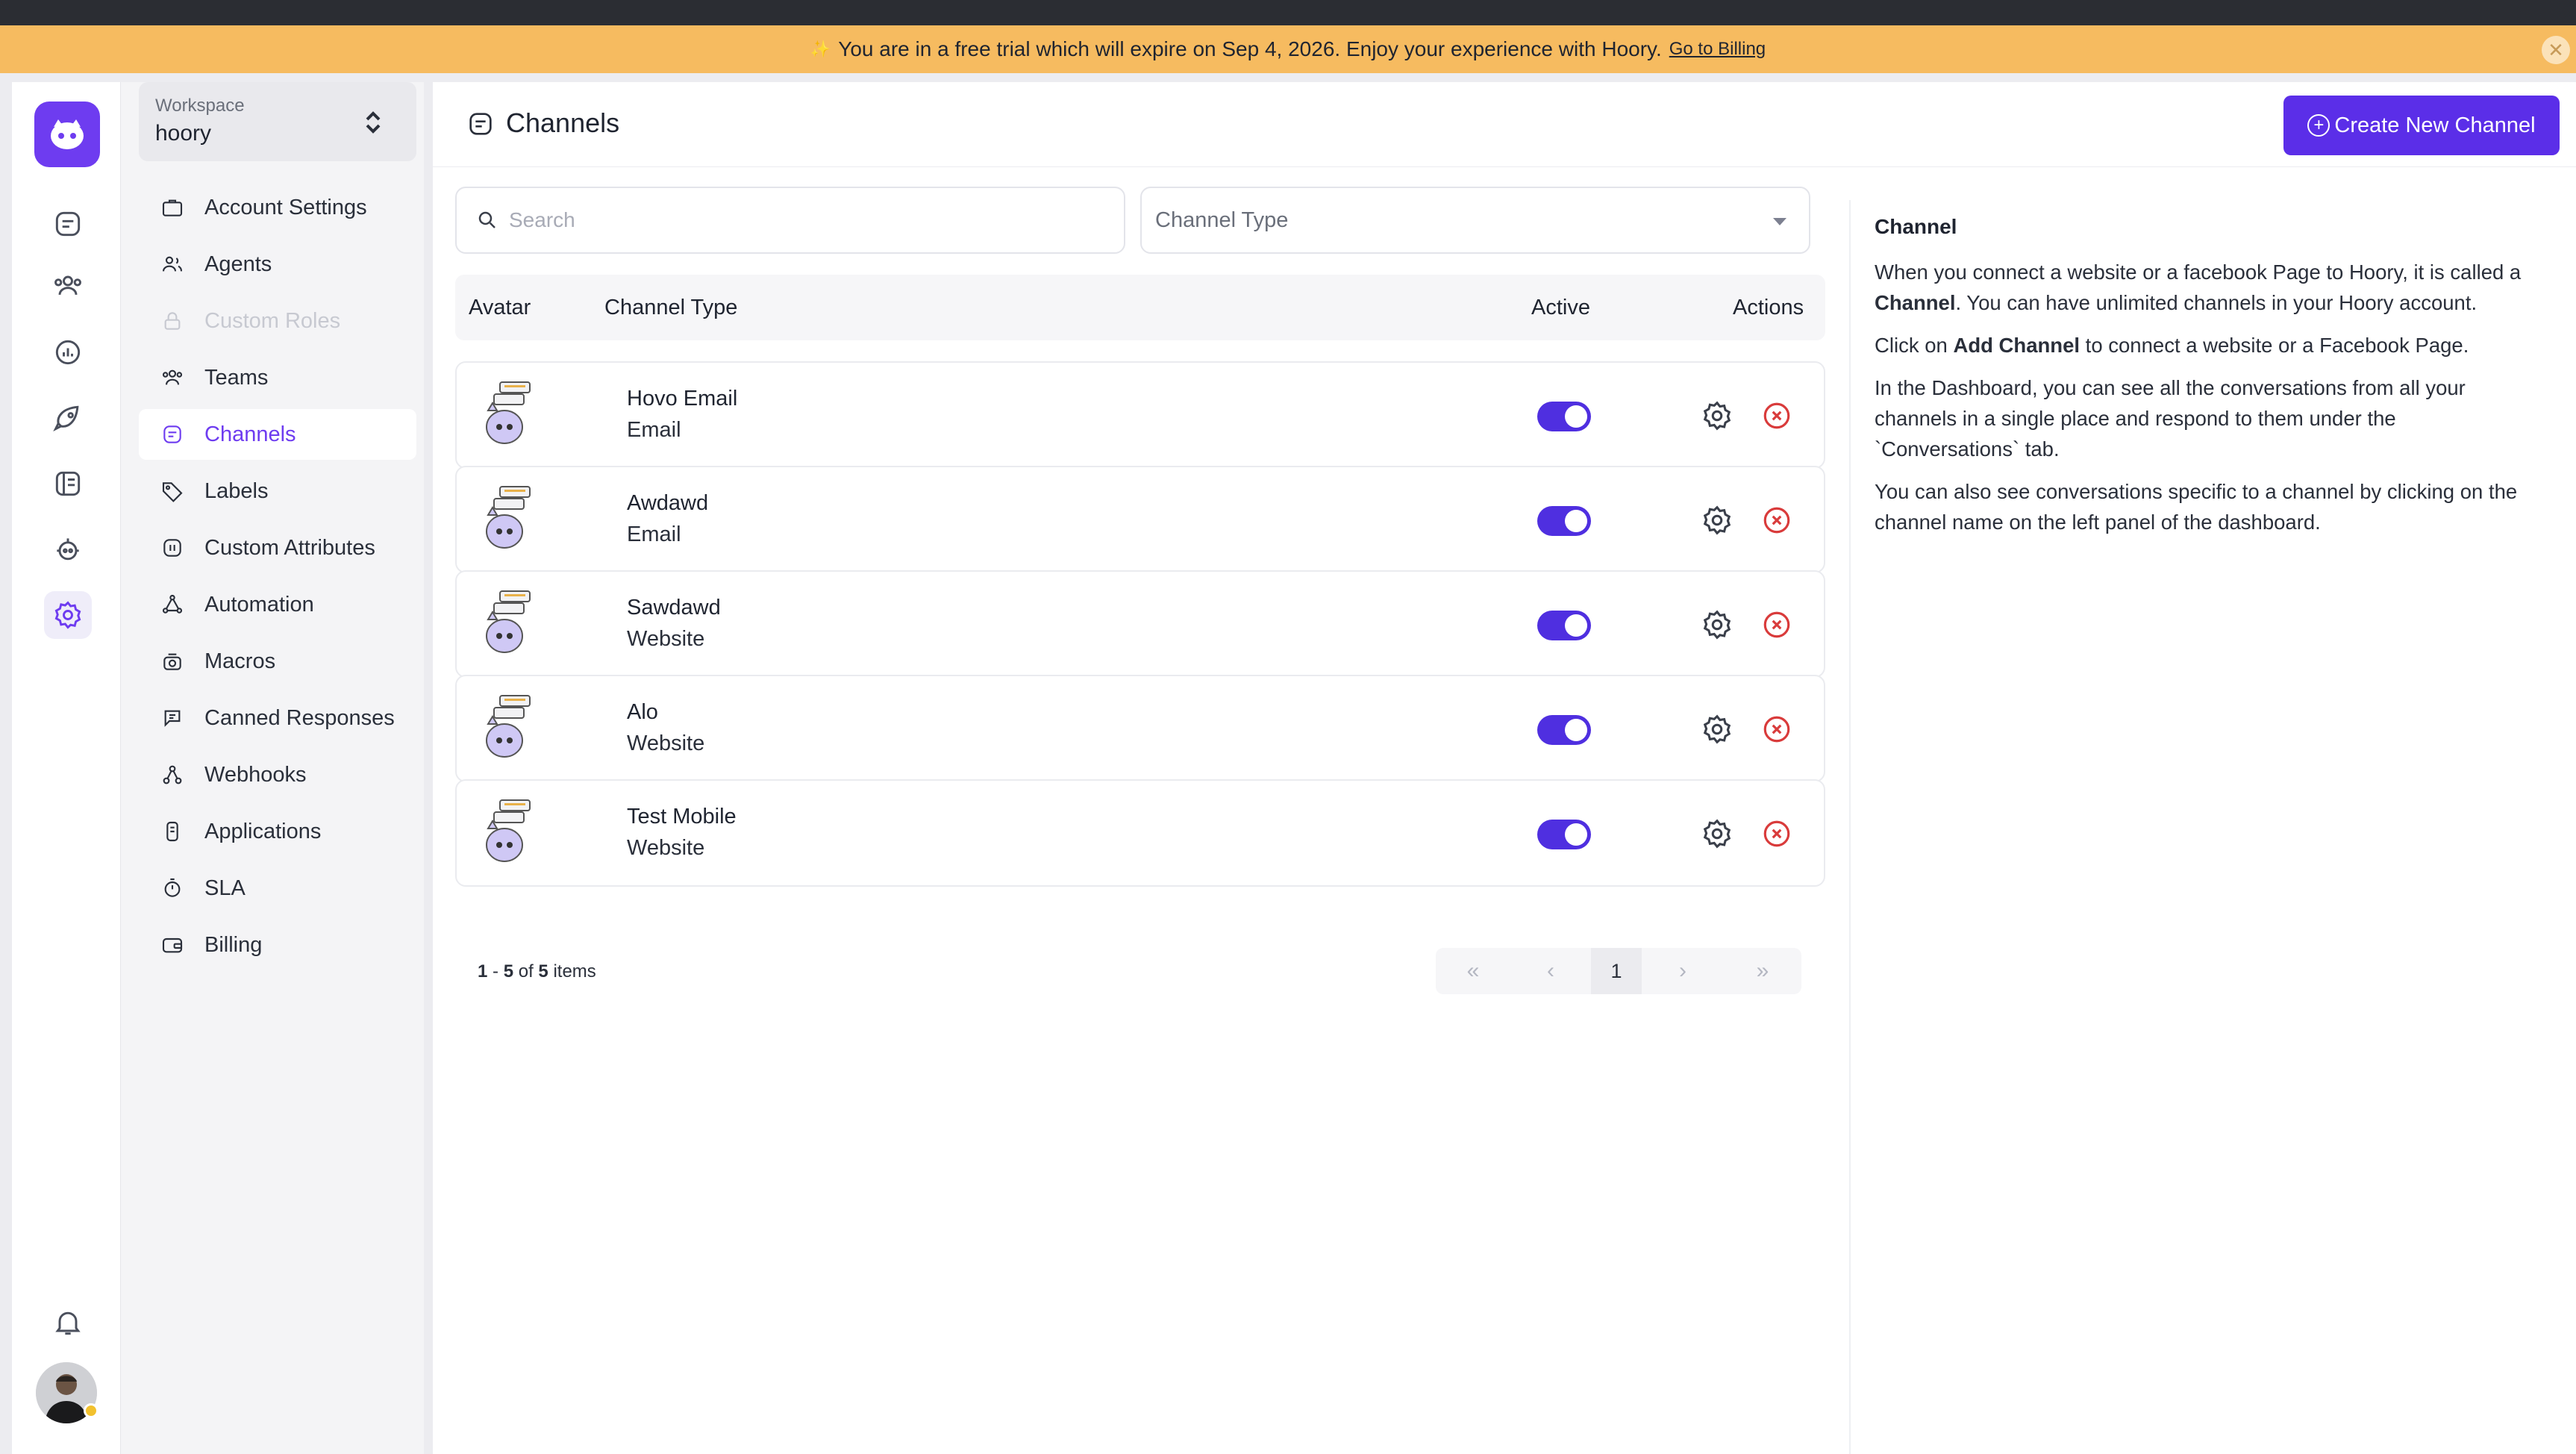 The image size is (2576, 1454). I want to click on sidebar-item-label: Teams, so click(236, 377).